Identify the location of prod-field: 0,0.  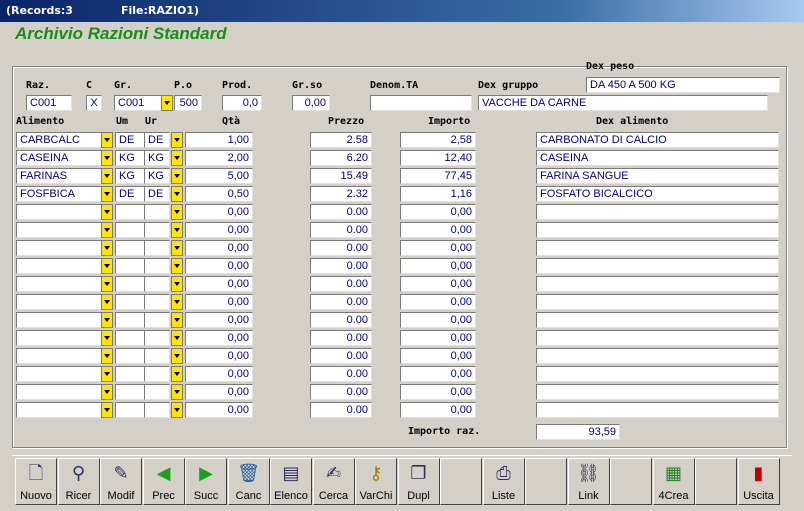
(242, 103).